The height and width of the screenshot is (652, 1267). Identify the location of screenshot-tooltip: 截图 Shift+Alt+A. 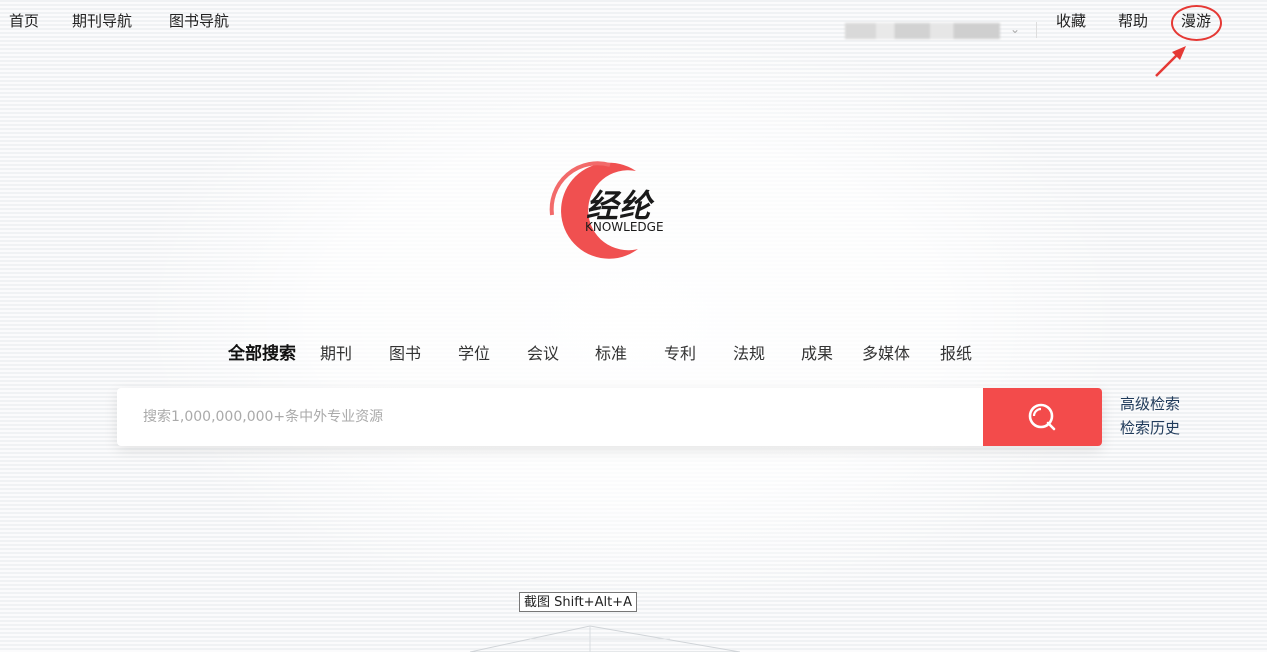
(578, 602).